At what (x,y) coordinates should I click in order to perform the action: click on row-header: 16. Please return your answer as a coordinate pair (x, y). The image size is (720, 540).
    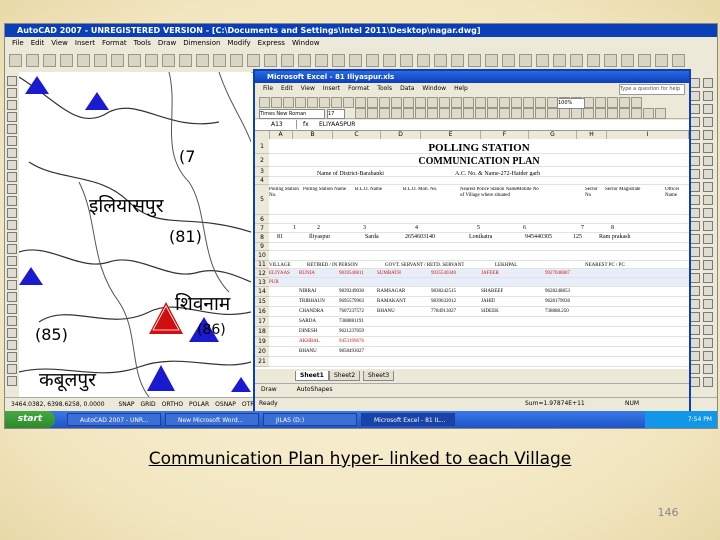
    Looking at the image, I should click on (262, 312).